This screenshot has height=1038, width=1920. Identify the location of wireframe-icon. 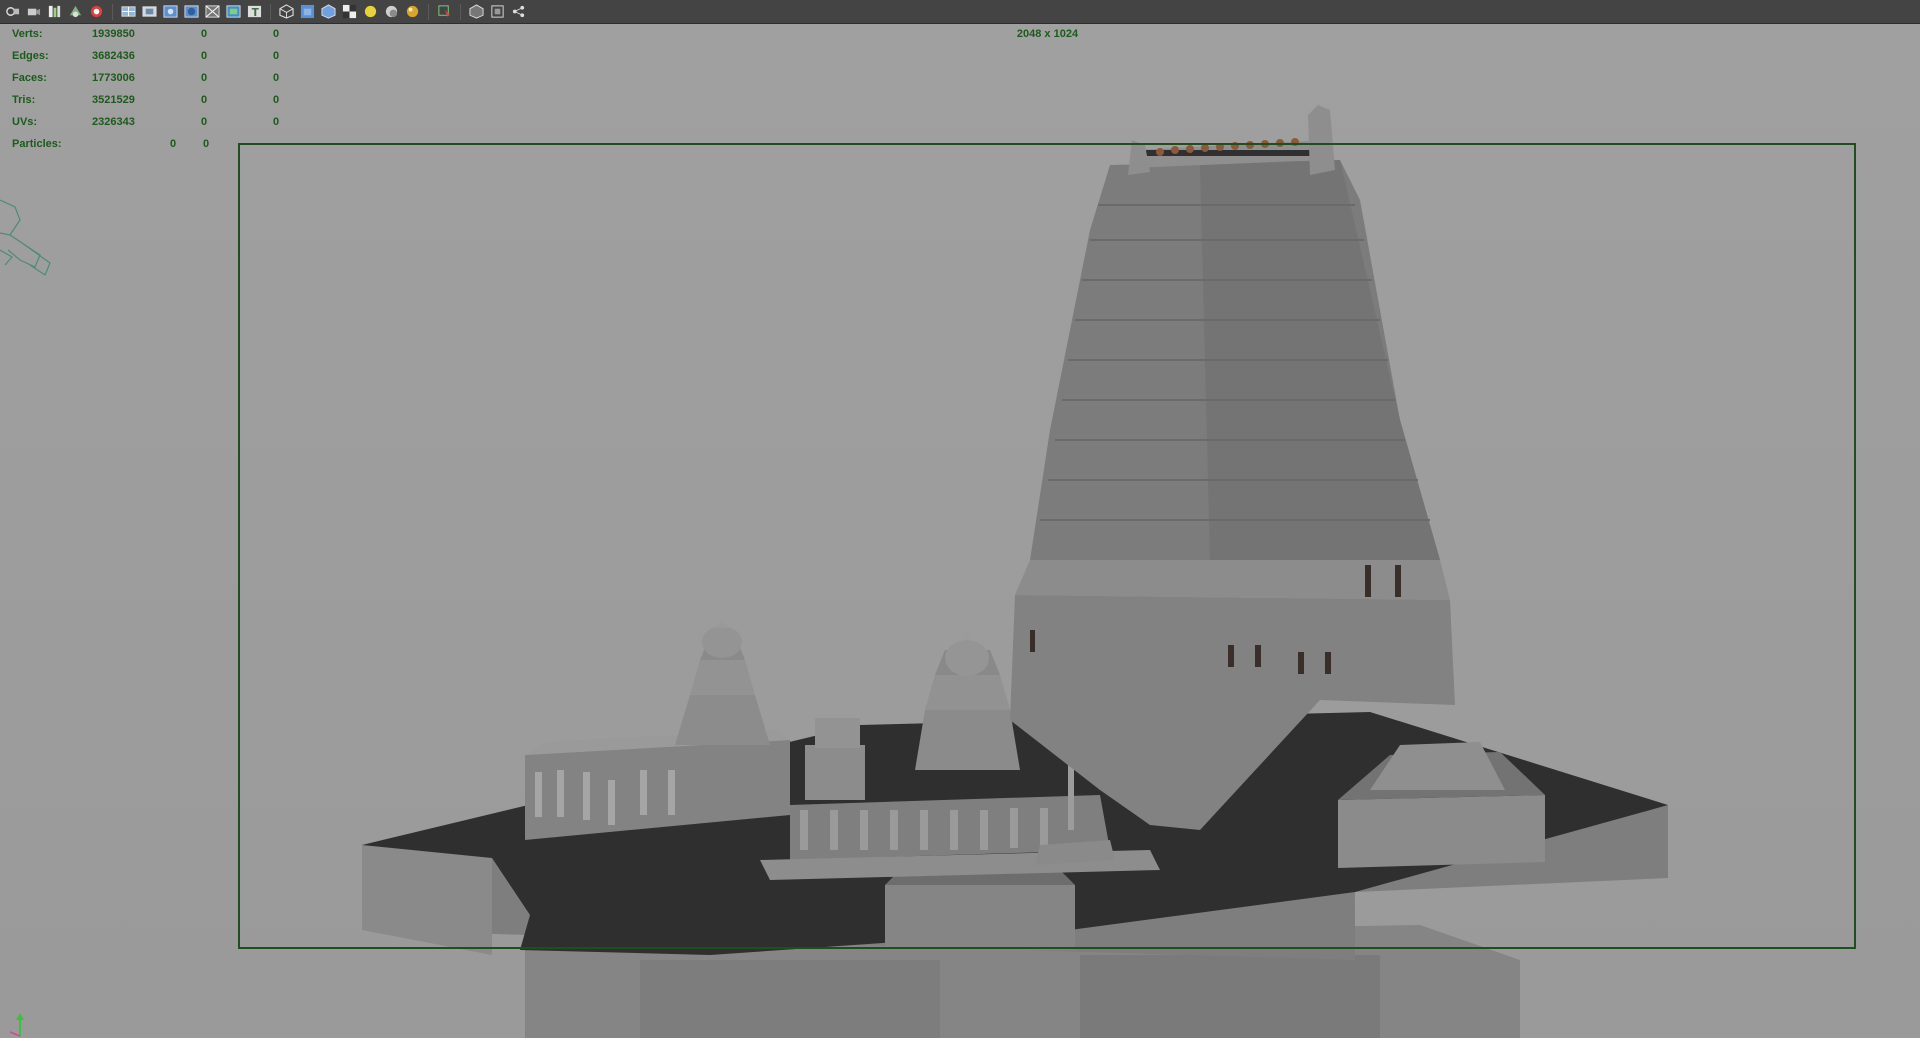
(286, 11).